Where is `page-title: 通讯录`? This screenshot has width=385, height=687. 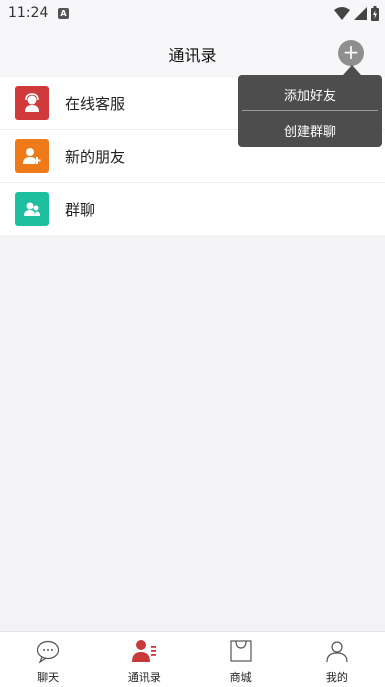 page-title: 通讯录 is located at coordinates (192, 55).